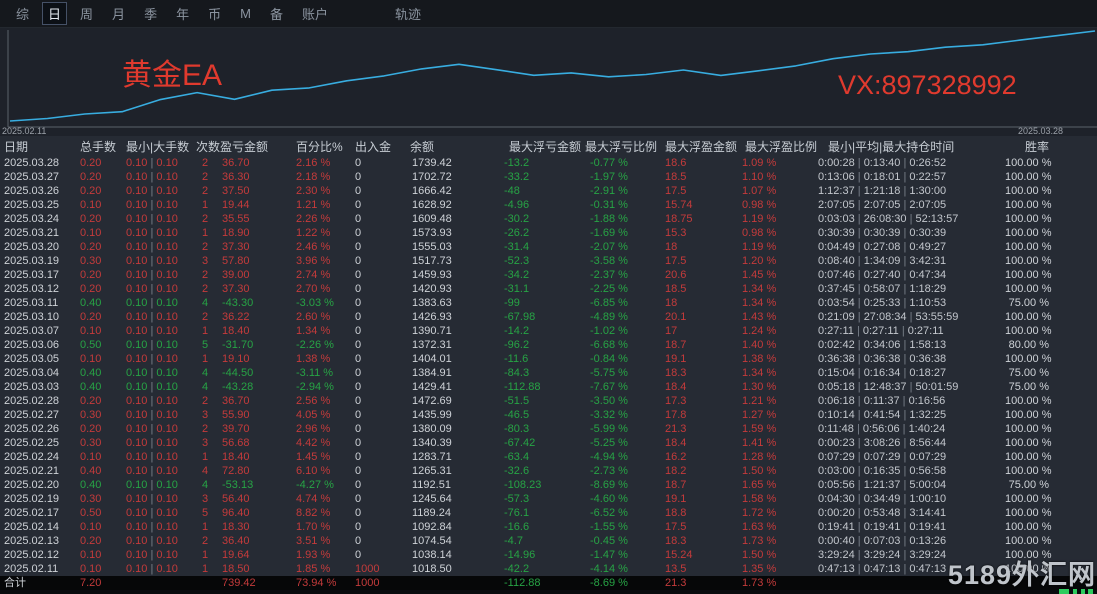 The image size is (1097, 594). What do you see at coordinates (432, 401) in the screenshot?
I see `cell-balance: 1472.69` at bounding box center [432, 401].